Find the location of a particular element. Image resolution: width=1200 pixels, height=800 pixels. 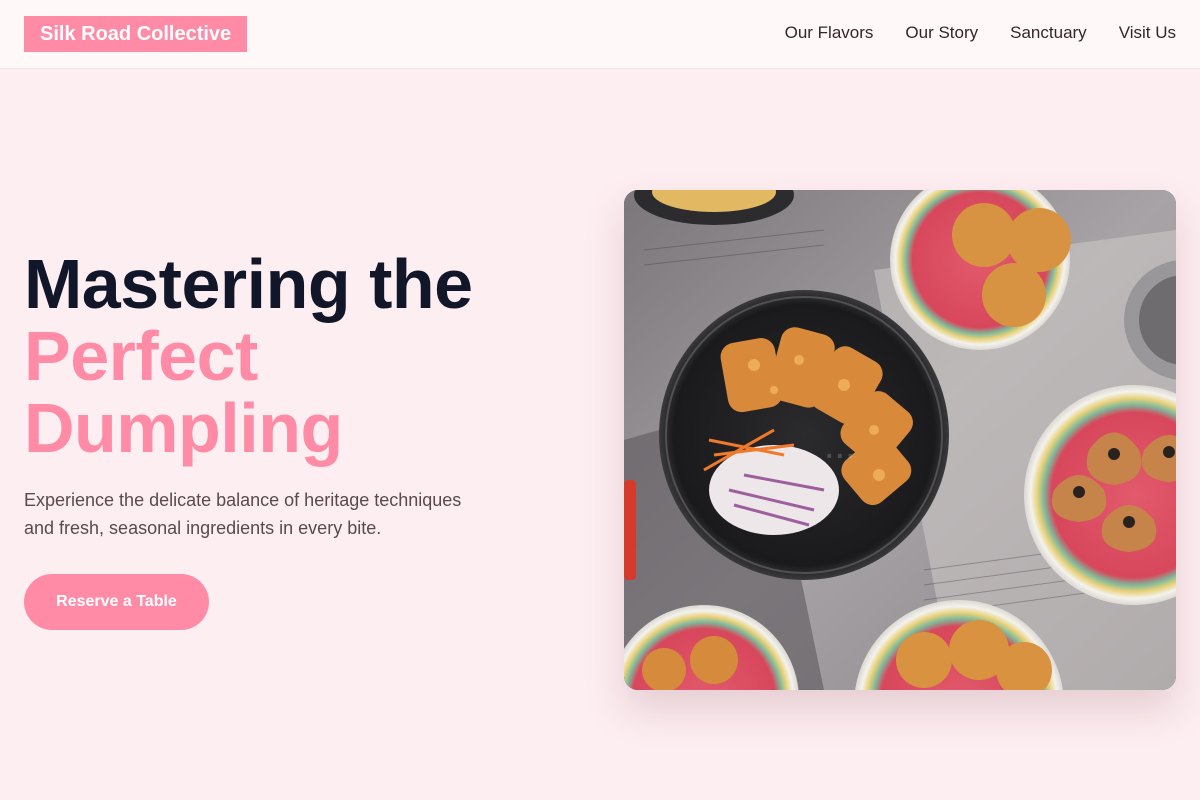

nav-link-visit-us: Visit Us is located at coordinates (1147, 33).